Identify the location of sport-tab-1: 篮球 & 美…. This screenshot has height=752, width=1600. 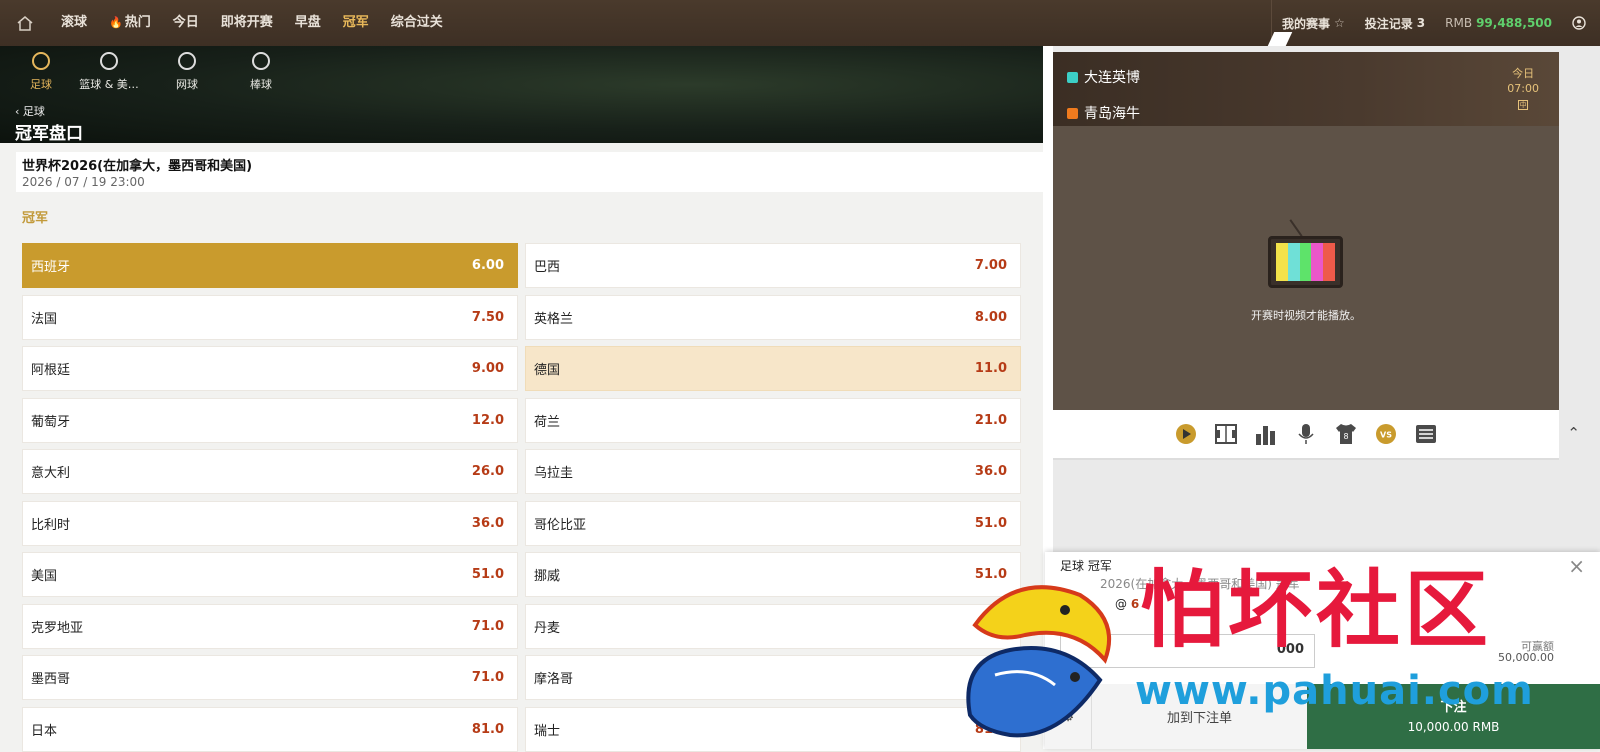
(109, 72).